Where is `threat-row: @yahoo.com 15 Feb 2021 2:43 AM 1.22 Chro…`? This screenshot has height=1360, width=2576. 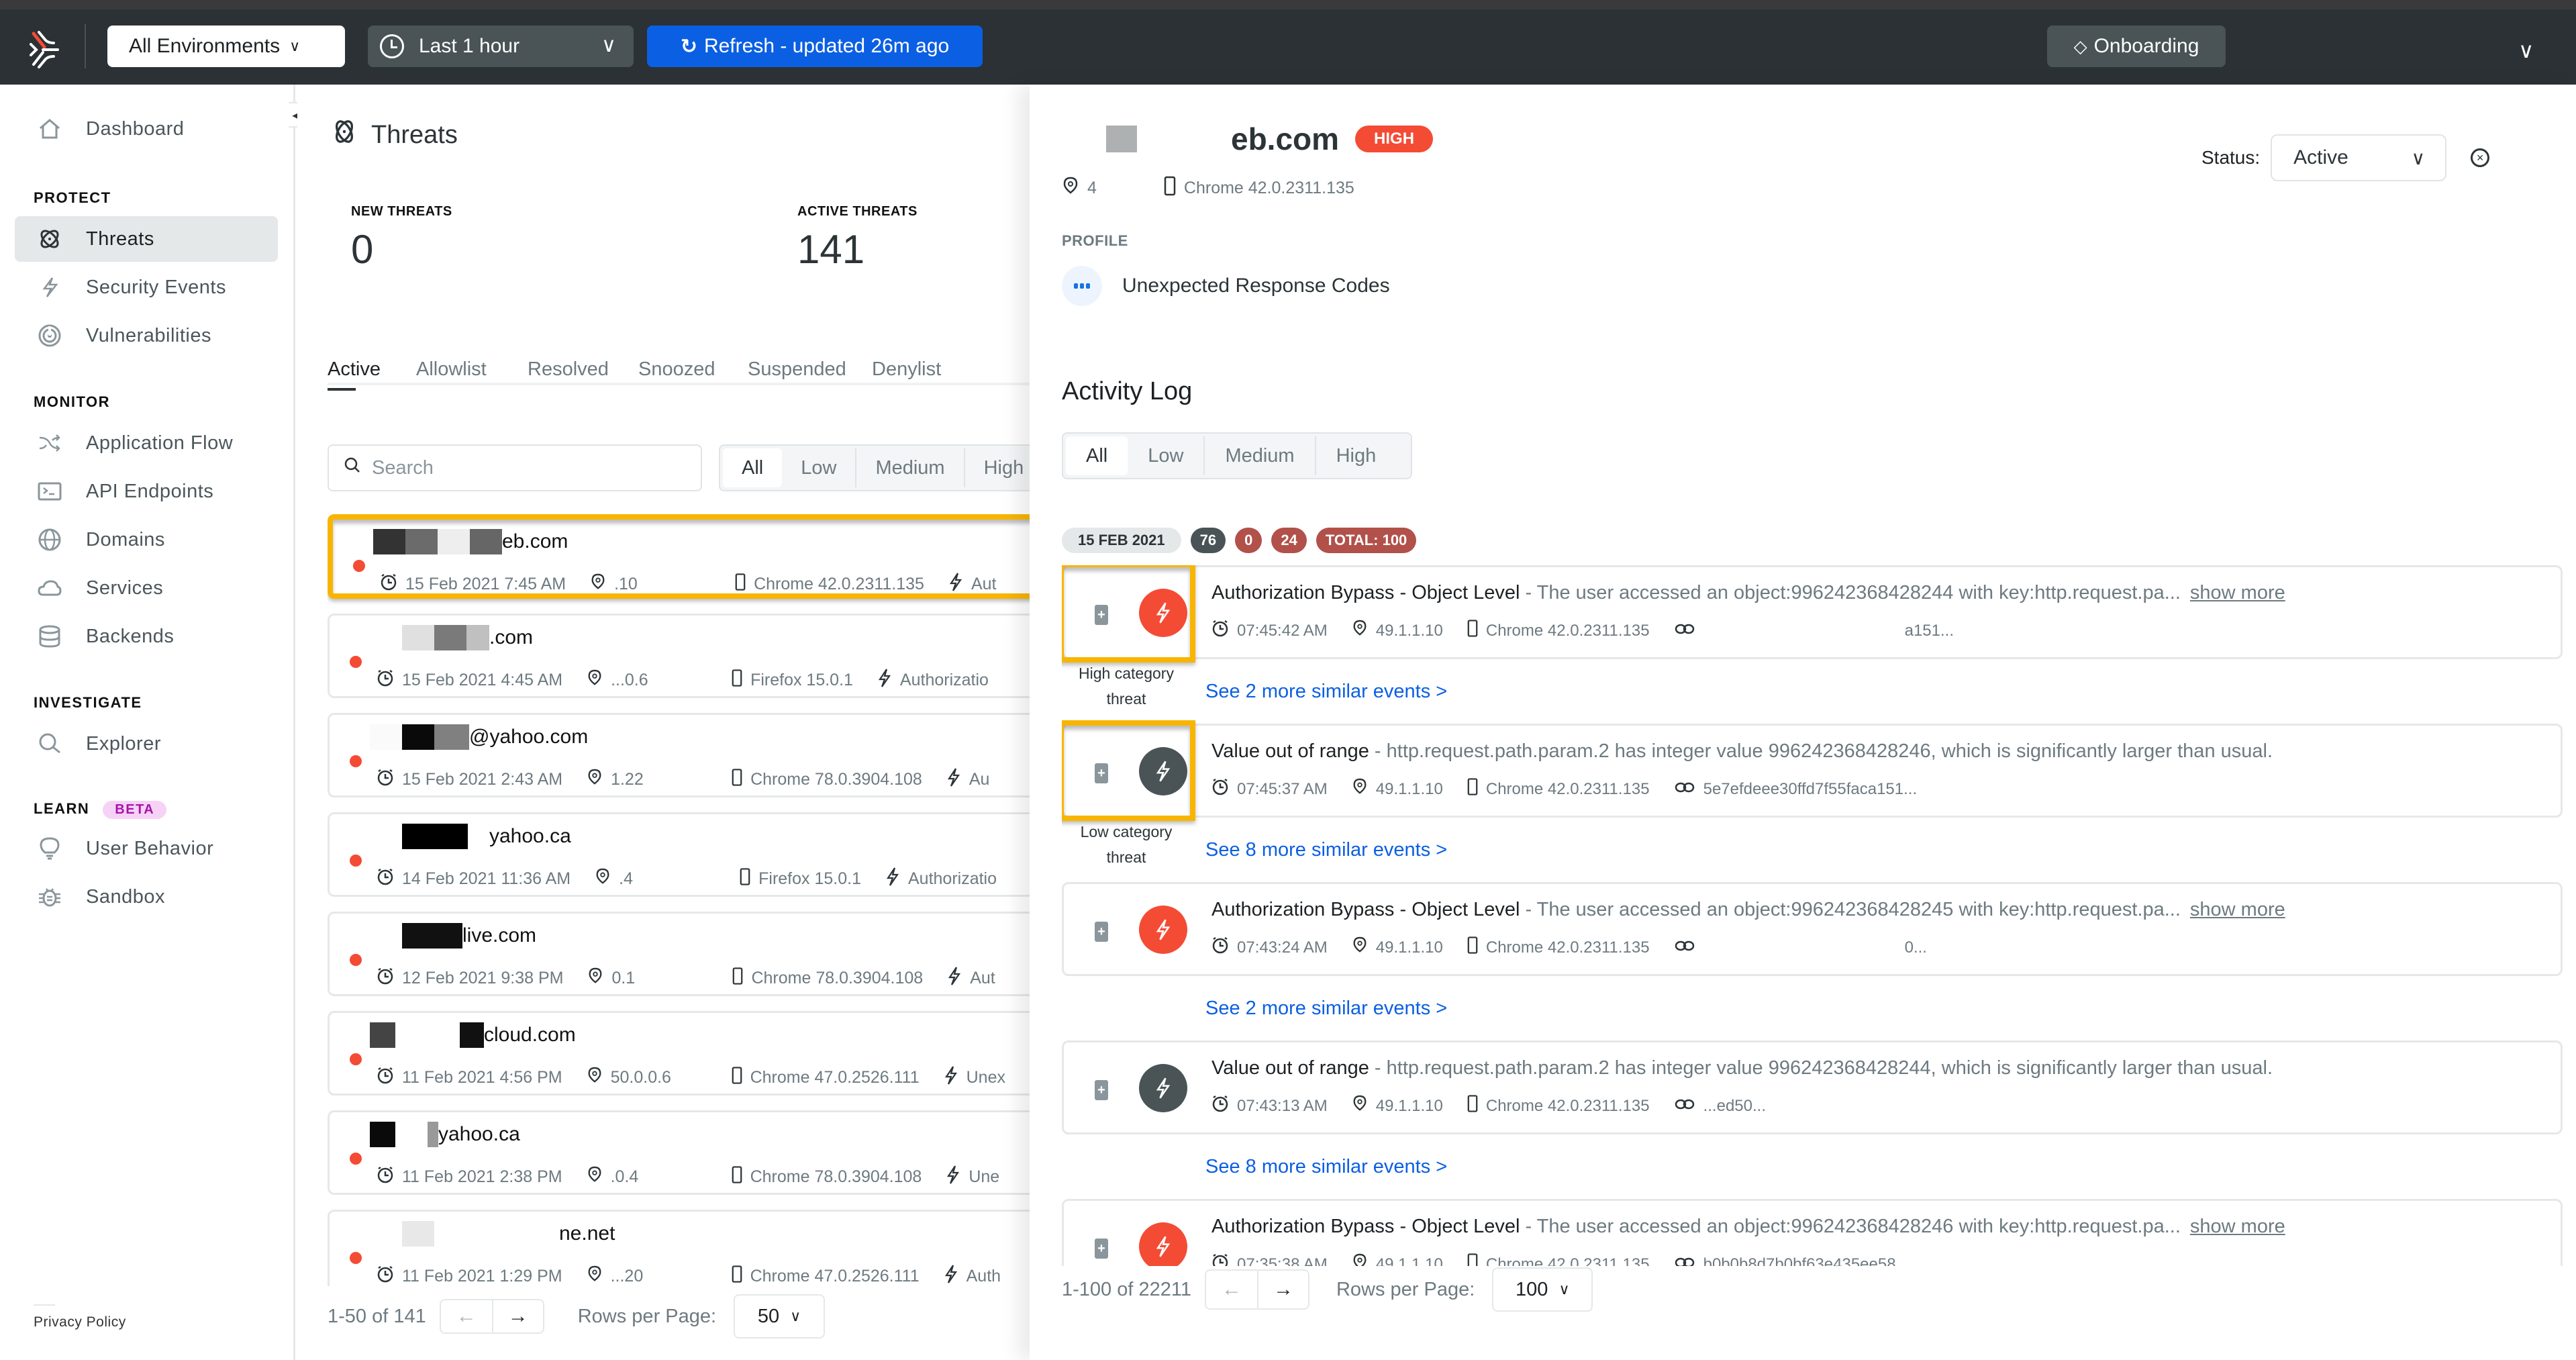
threat-row: @yahoo.com 15 Feb 2021 2:43 AM 1.22 Chro… is located at coordinates (679, 755).